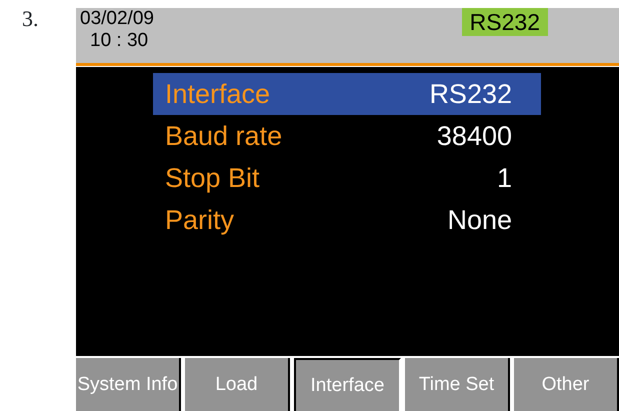 Image resolution: width=619 pixels, height=411 pixels. Describe the element at coordinates (479, 220) in the screenshot. I see `setting-value: None` at that location.